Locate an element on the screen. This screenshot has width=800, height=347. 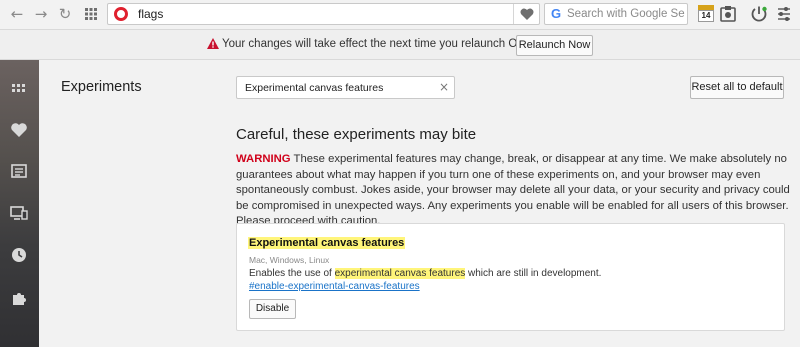
disable-experiment-button: Disable is located at coordinates (272, 309).